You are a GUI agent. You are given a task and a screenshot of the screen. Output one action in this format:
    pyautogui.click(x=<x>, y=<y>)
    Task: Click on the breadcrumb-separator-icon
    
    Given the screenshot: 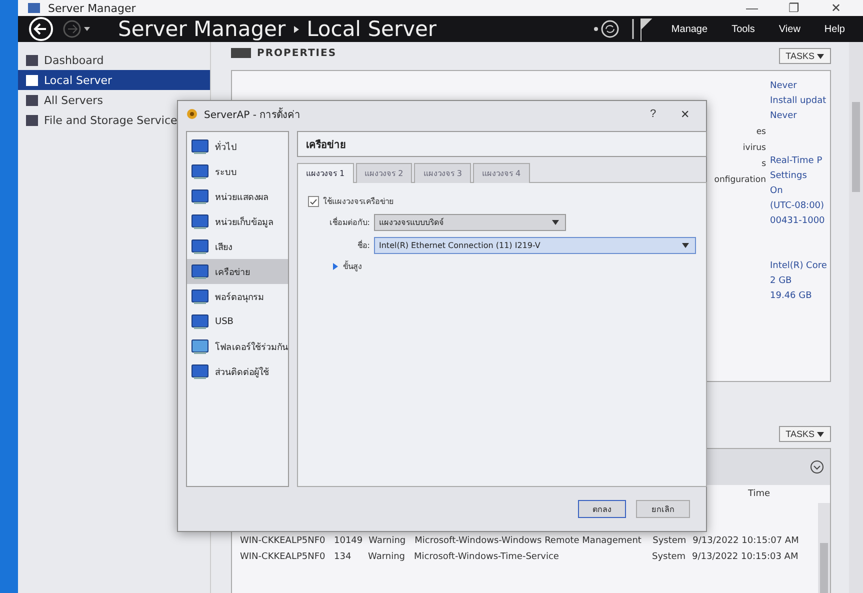 What is the action you would take?
    pyautogui.click(x=296, y=29)
    